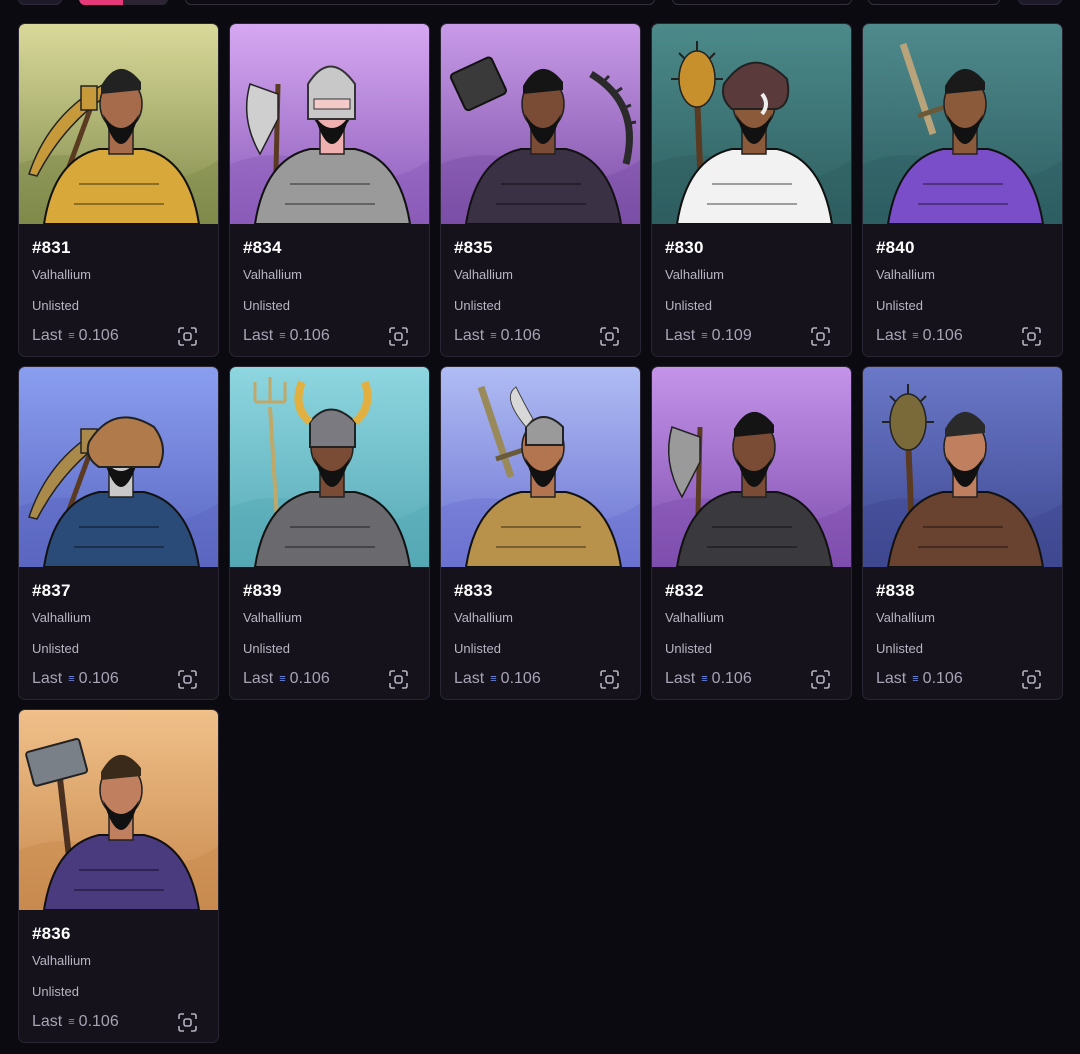 Image resolution: width=1080 pixels, height=1054 pixels. I want to click on nft-card: #834 Valhallium Unlisted Last ≡ 0.106, so click(329, 190).